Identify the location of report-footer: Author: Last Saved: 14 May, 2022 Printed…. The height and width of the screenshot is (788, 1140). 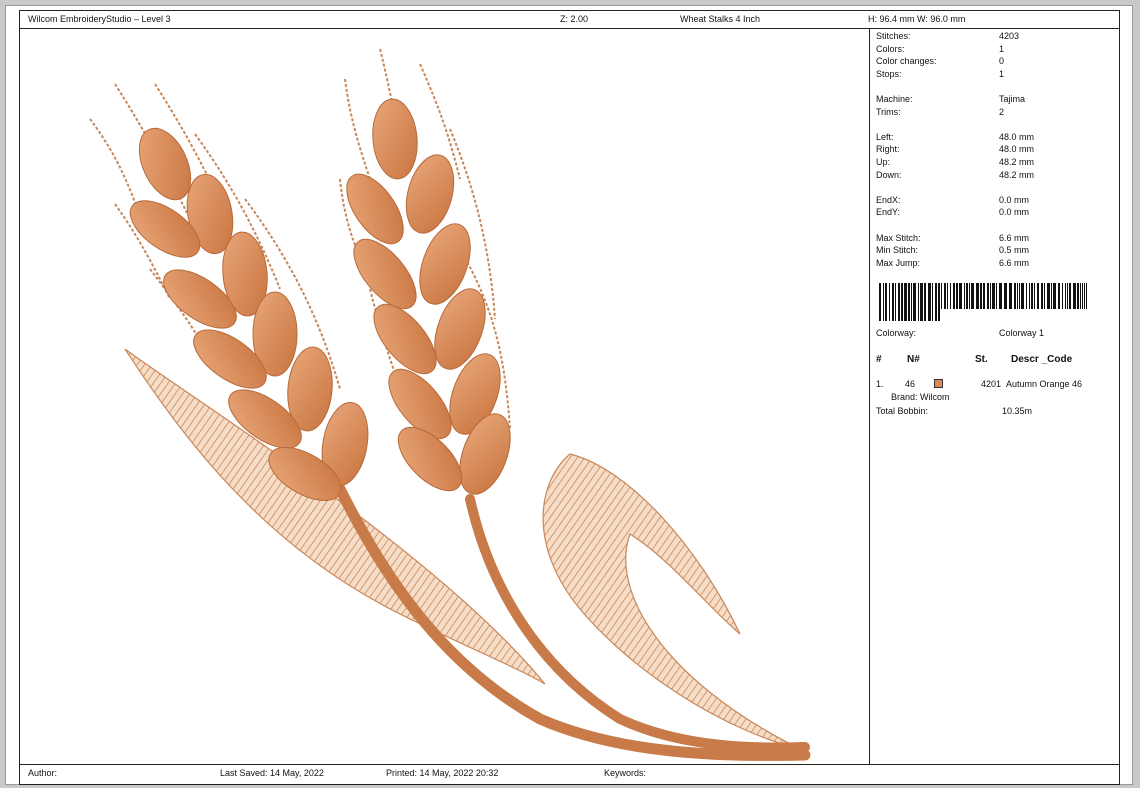
(569, 774).